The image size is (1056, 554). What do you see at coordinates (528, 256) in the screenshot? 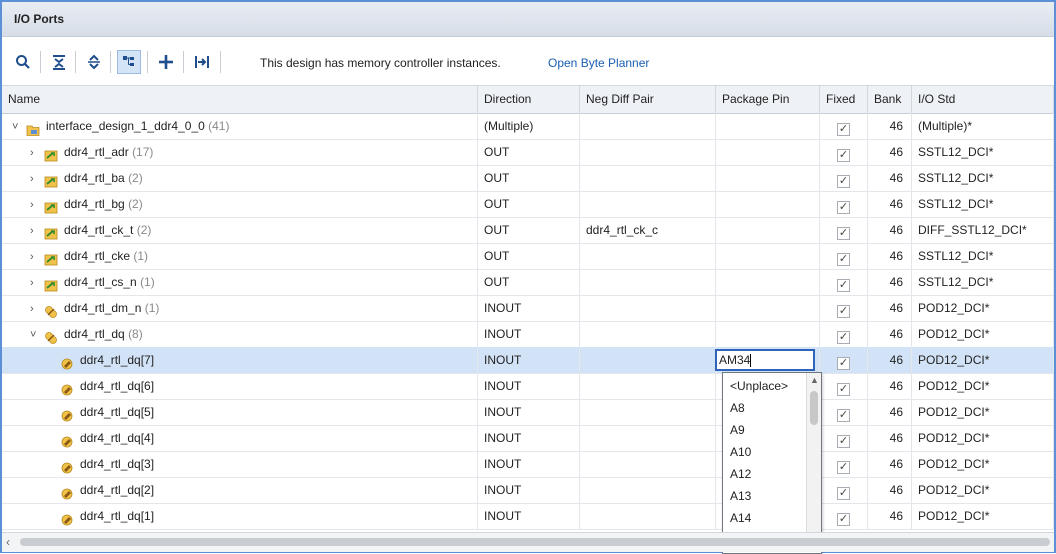
I see `table-row: › ddr4_rtl_cke (1) OUT ✓ 46 SSTL12_DCI*` at bounding box center [528, 256].